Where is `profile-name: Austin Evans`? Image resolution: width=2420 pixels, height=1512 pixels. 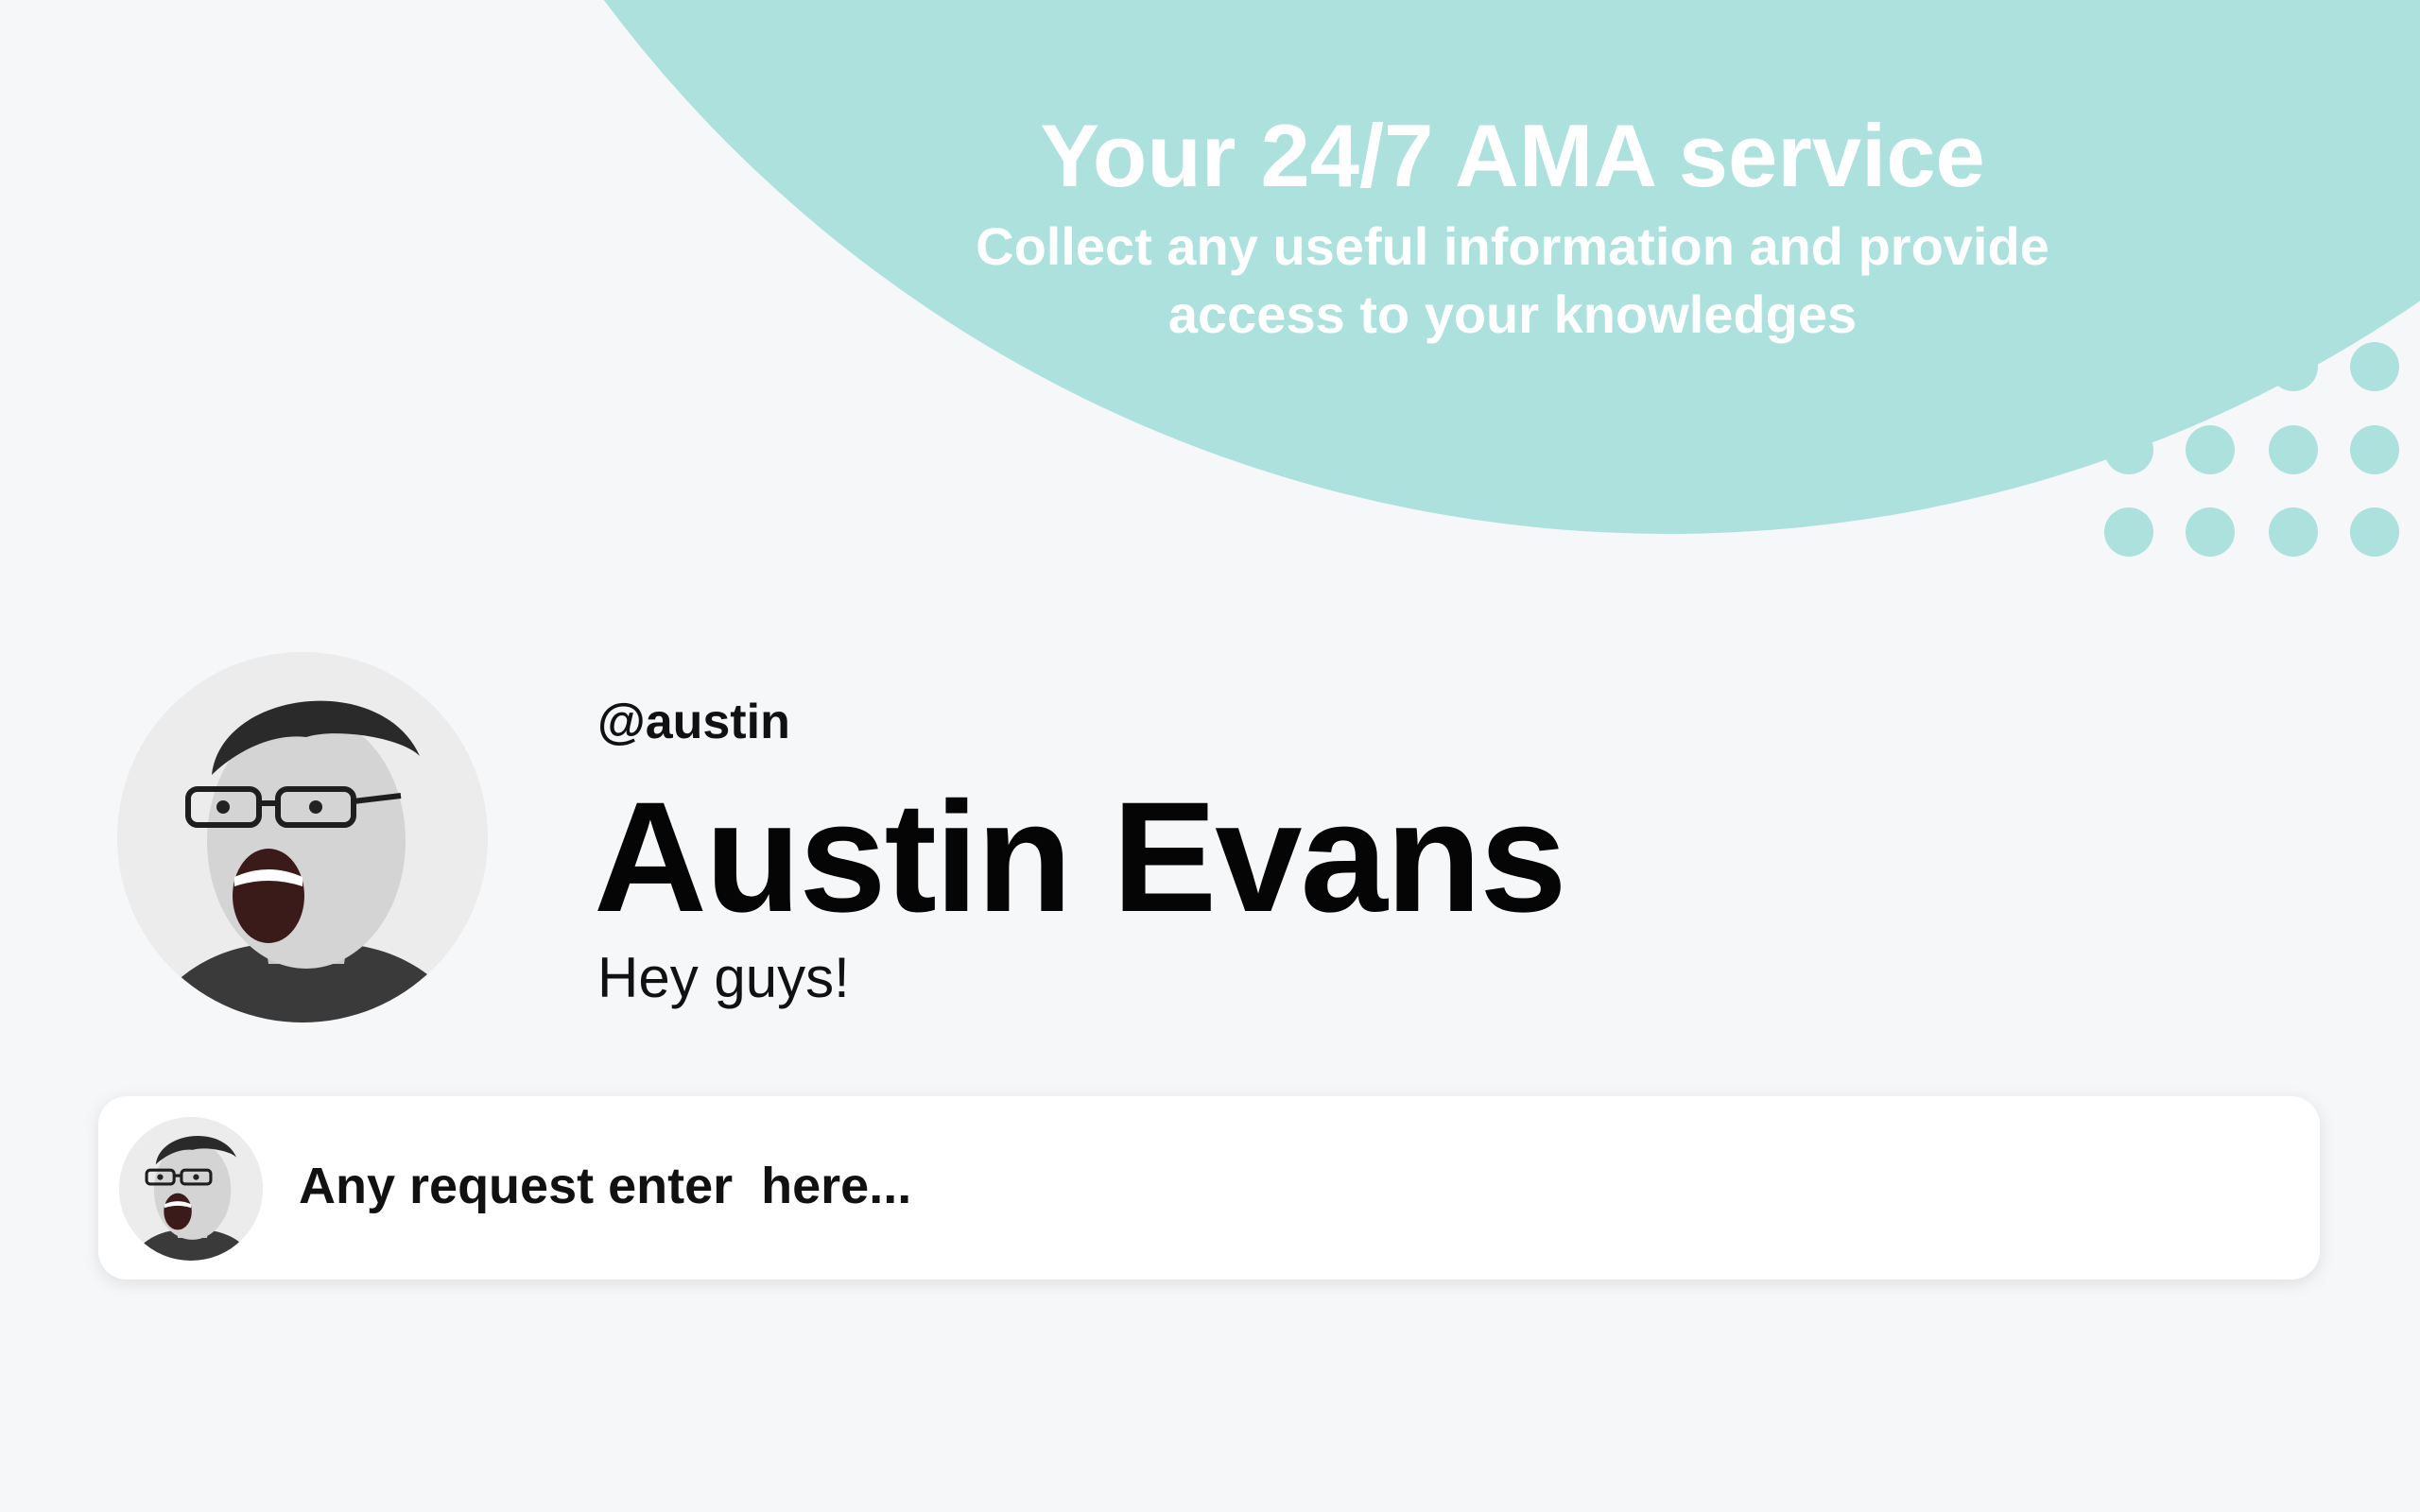
profile-name: Austin Evans is located at coordinates (1080, 857).